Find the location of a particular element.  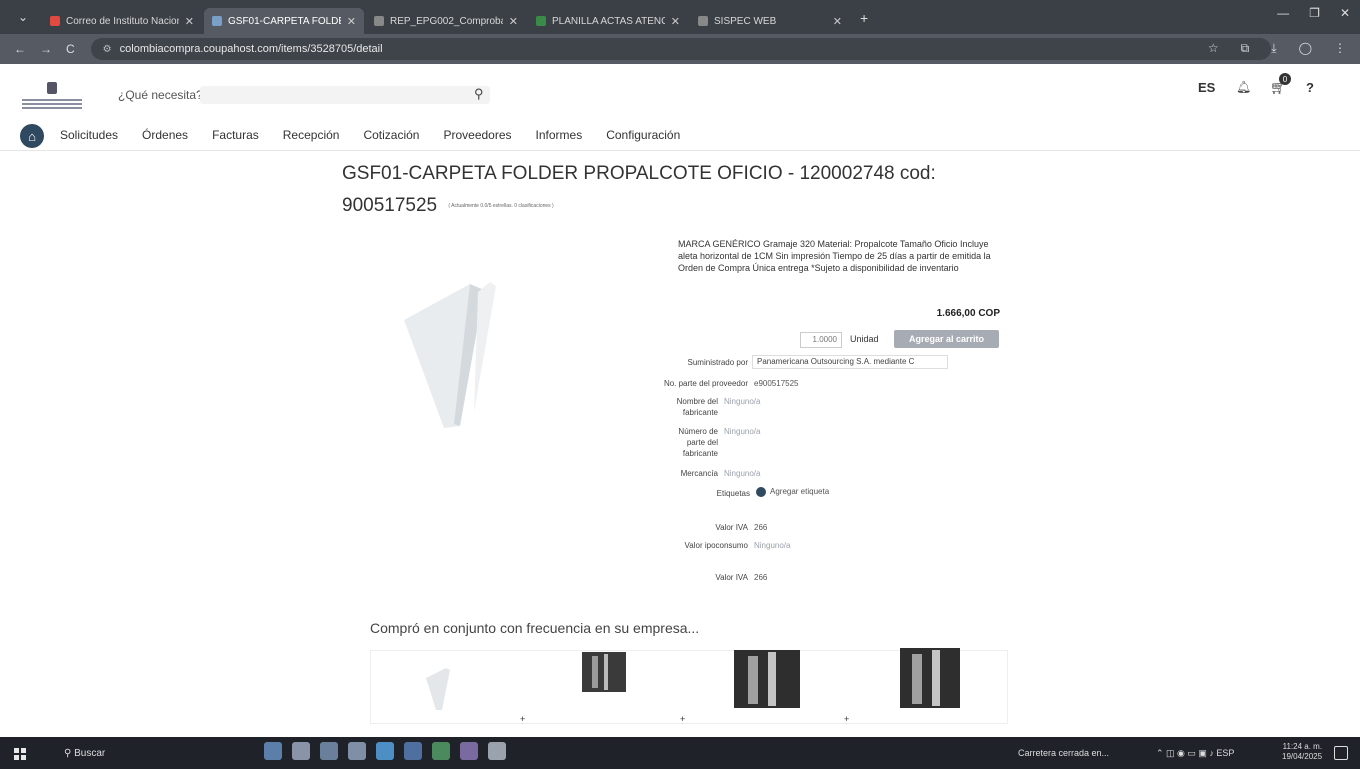

taskbar-apps is located at coordinates (385, 751).